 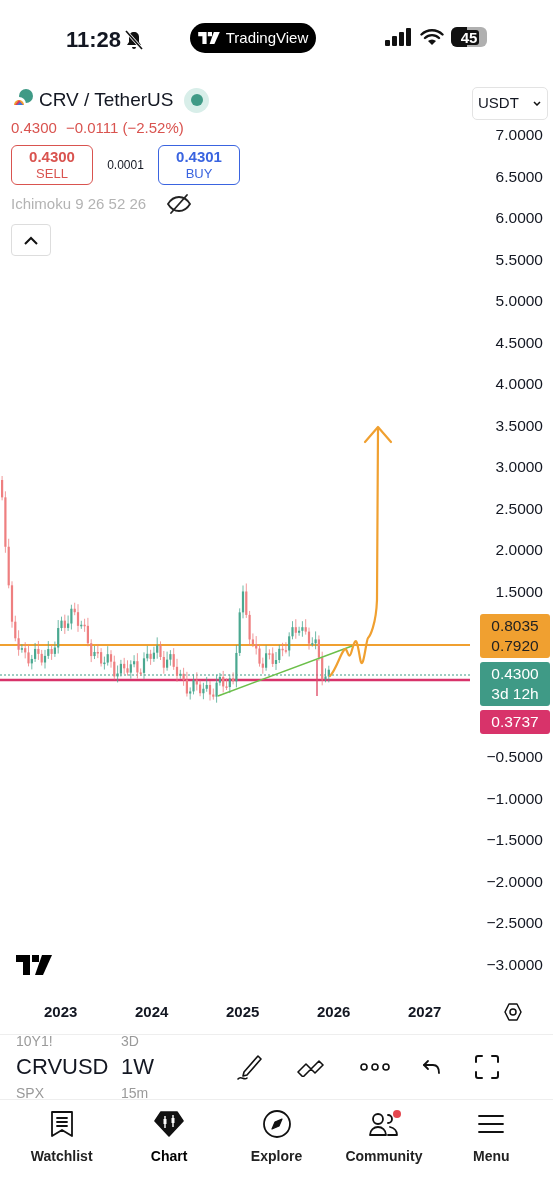 I want to click on price-label: 4.5000, so click(x=519, y=342).